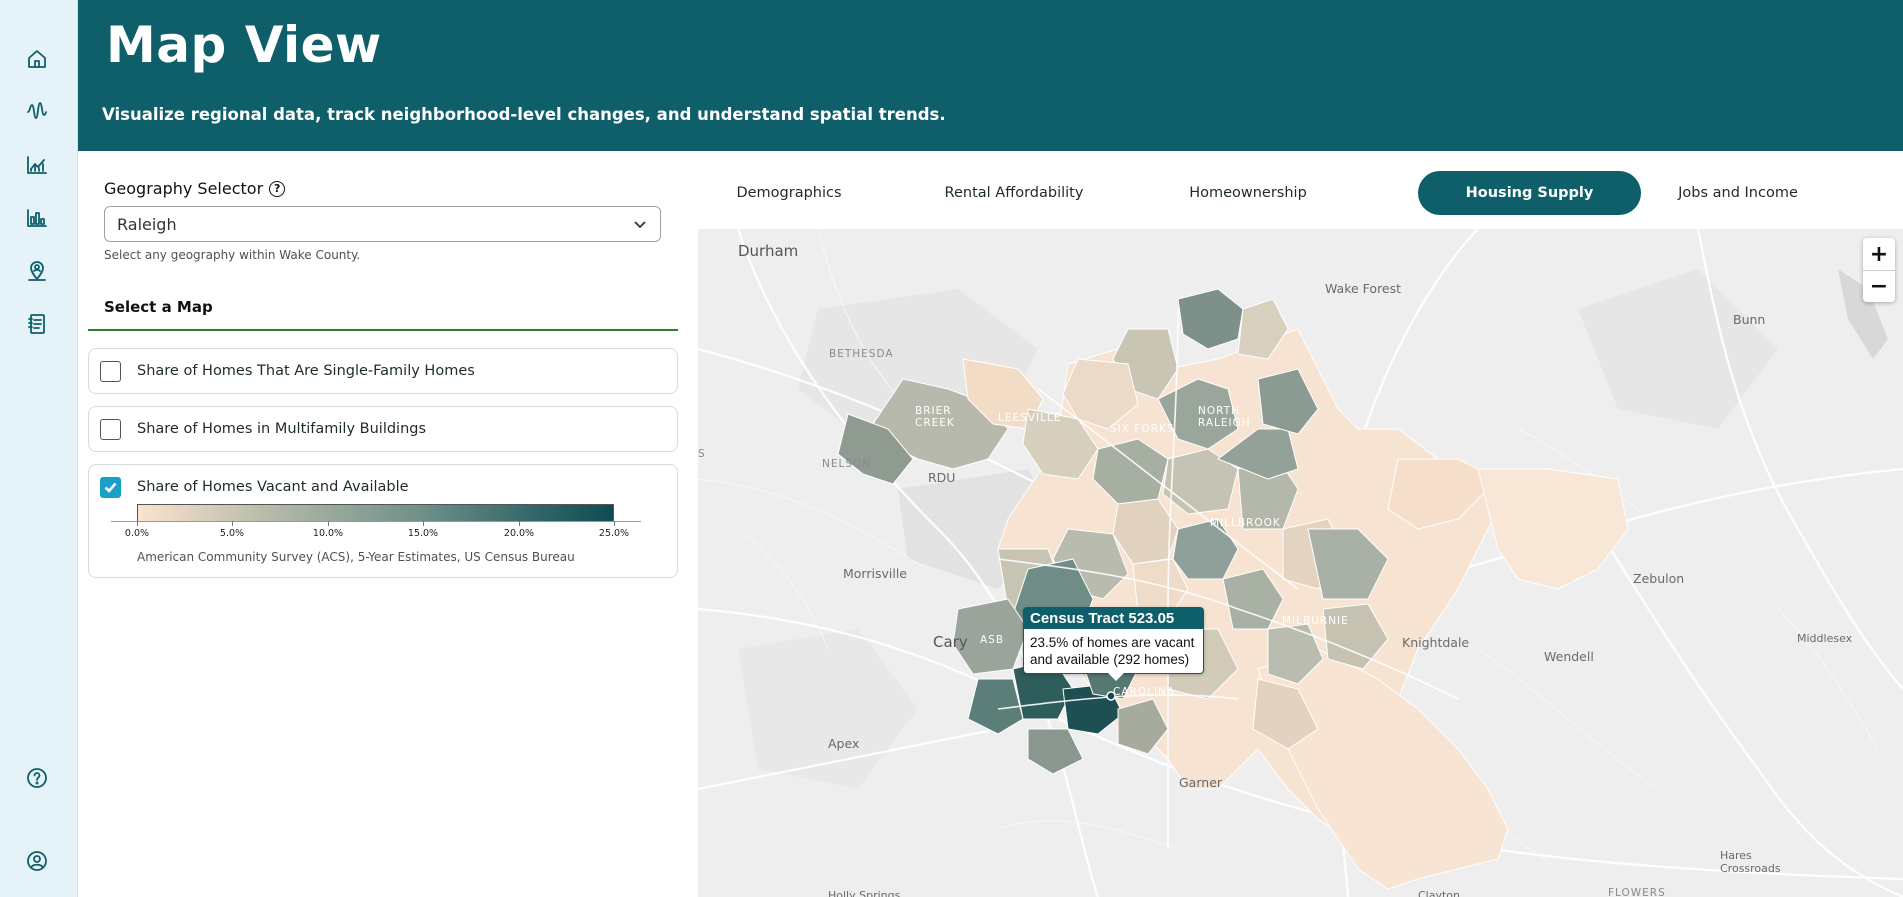  What do you see at coordinates (864, 893) in the screenshot?
I see `place-label: Holly Springs` at bounding box center [864, 893].